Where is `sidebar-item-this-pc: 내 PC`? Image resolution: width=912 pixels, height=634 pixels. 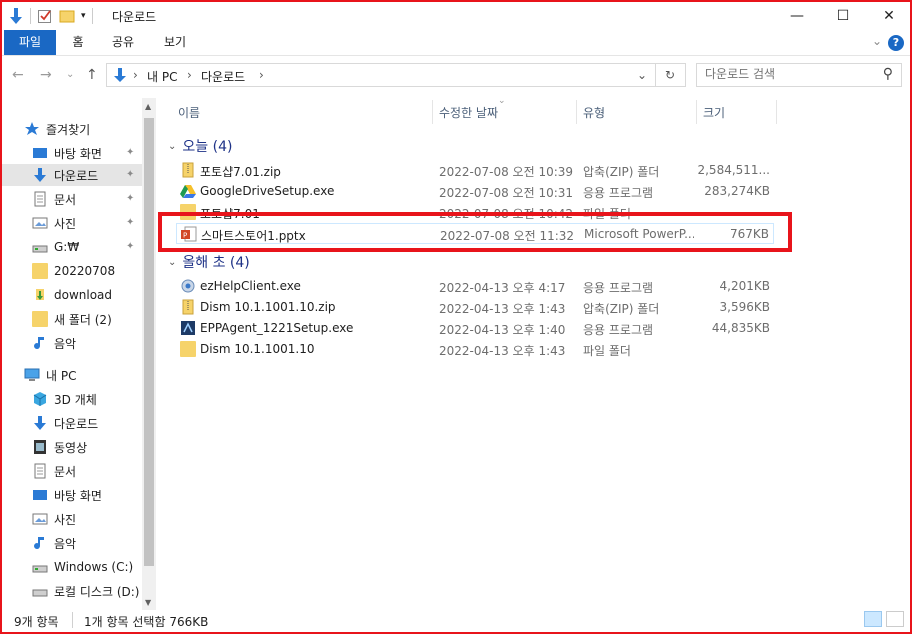
sidebar-item-this-pc: 내 PC is located at coordinates (90, 375).